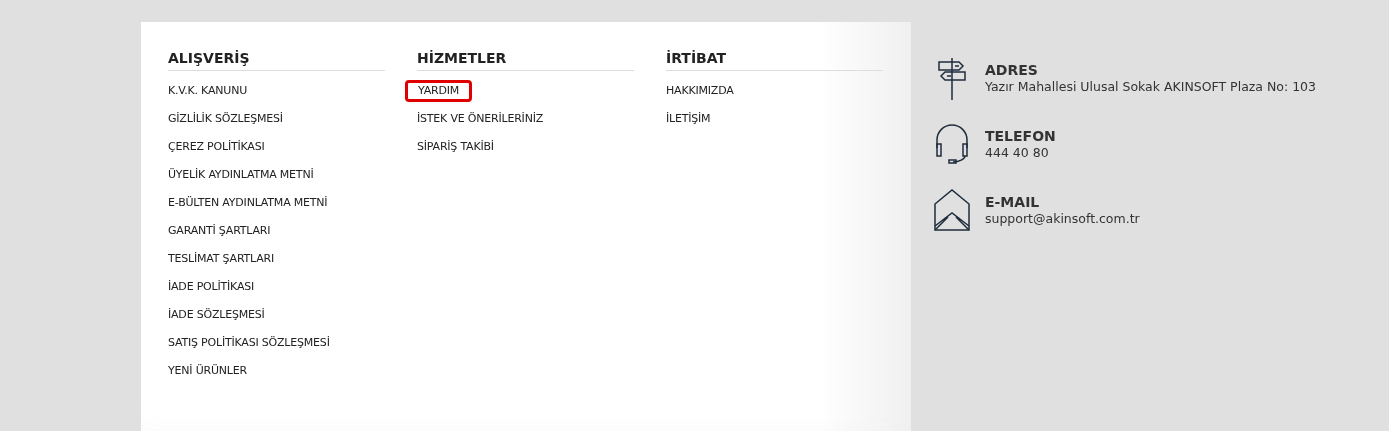 Image resolution: width=1389 pixels, height=431 pixels. I want to click on footer-link: YENİ ÜRÜNLER, so click(207, 371).